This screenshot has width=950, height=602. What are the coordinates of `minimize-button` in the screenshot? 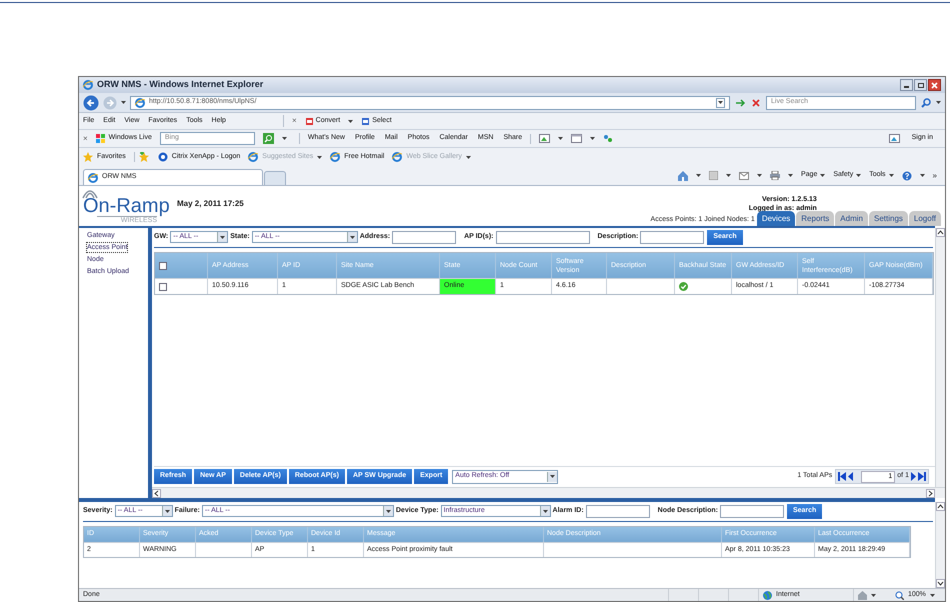 It's located at (906, 85).